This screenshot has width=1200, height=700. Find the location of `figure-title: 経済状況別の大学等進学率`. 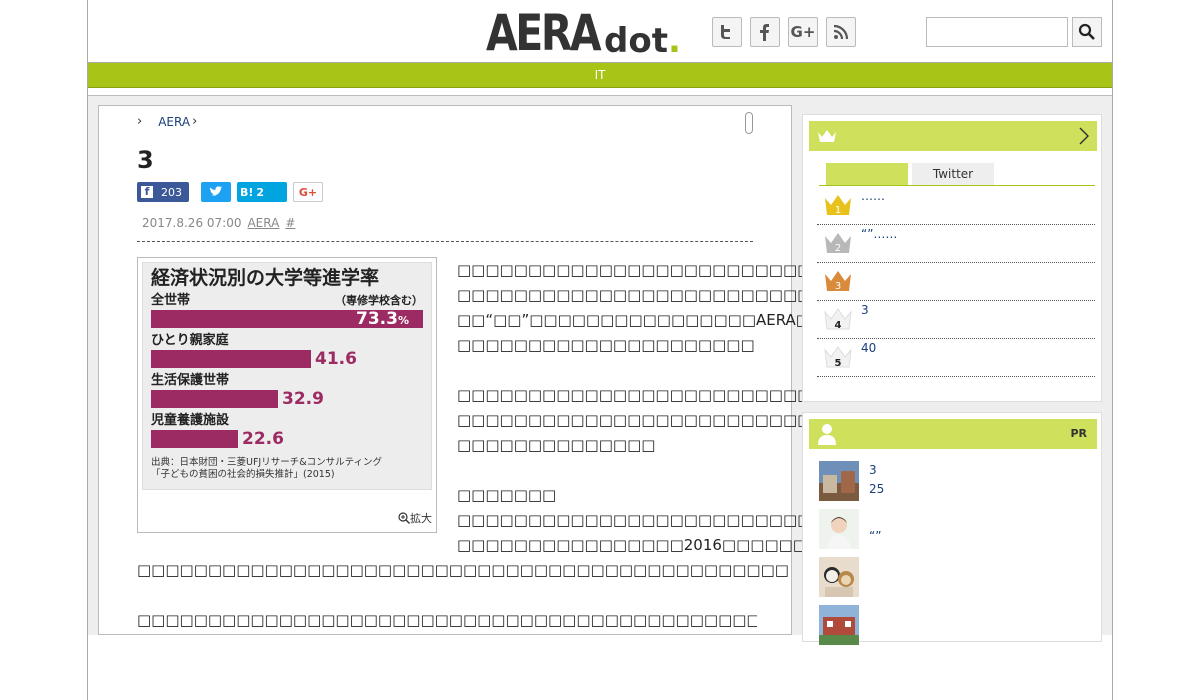

figure-title: 経済状況別の大学等進学率 is located at coordinates (265, 278).